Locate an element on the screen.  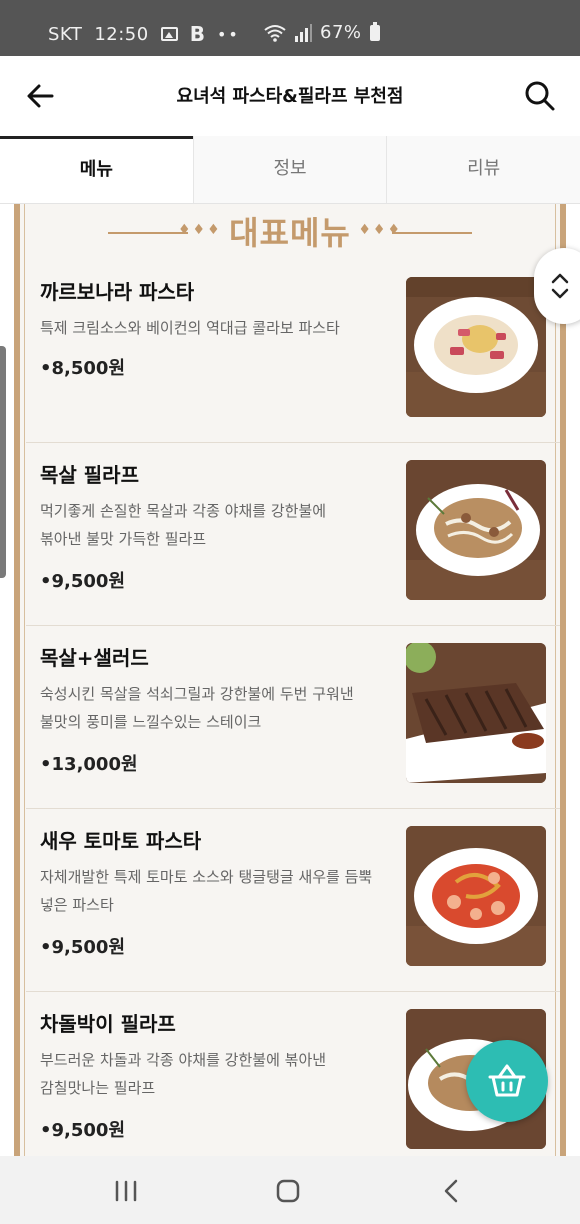
item-name: 목살 필라프 is located at coordinates (89, 475).